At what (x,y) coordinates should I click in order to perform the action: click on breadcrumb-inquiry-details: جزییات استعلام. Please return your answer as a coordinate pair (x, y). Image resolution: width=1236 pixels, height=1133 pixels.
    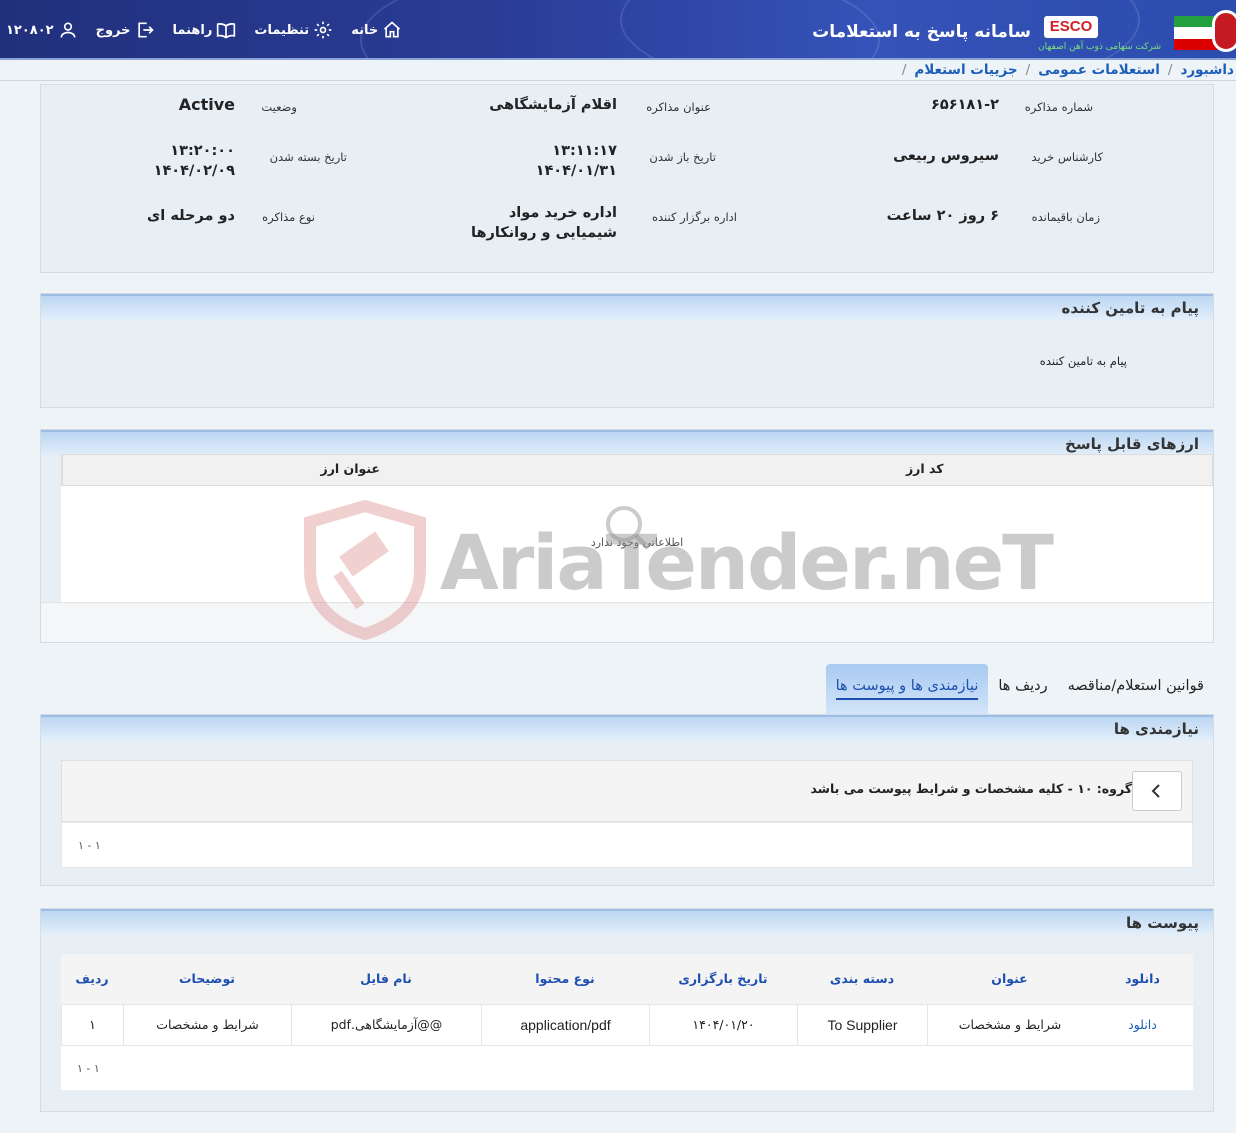
    Looking at the image, I should click on (965, 70).